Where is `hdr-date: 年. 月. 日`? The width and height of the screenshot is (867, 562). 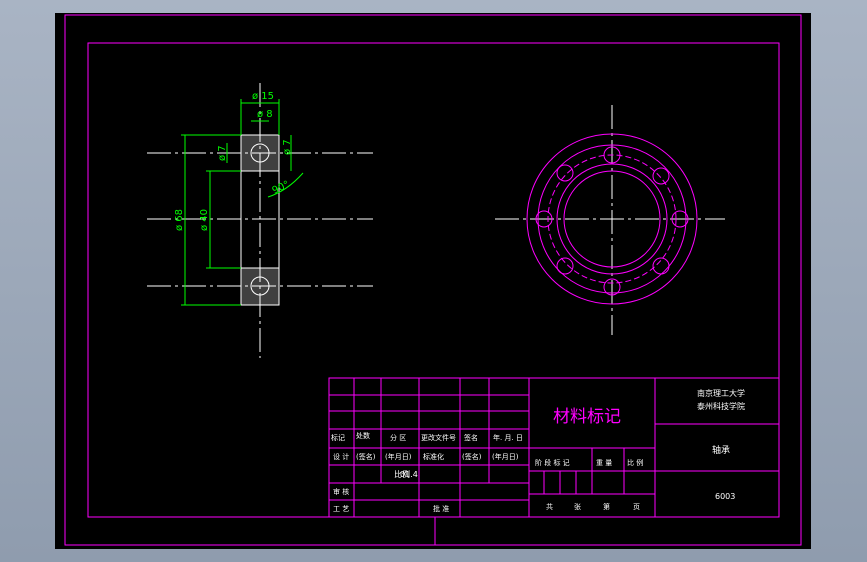
hdr-date: 年. 月. 日 is located at coordinates (508, 437).